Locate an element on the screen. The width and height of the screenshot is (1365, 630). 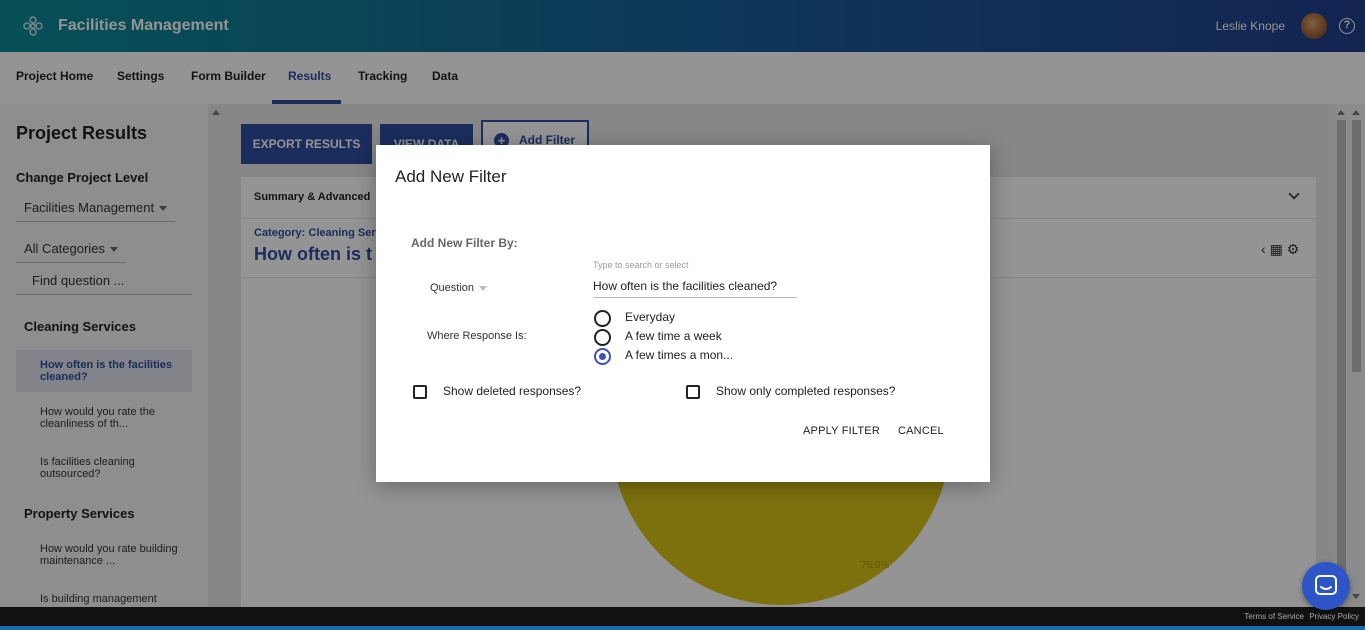
privacy-link: Privacy Policy is located at coordinates (1334, 616).